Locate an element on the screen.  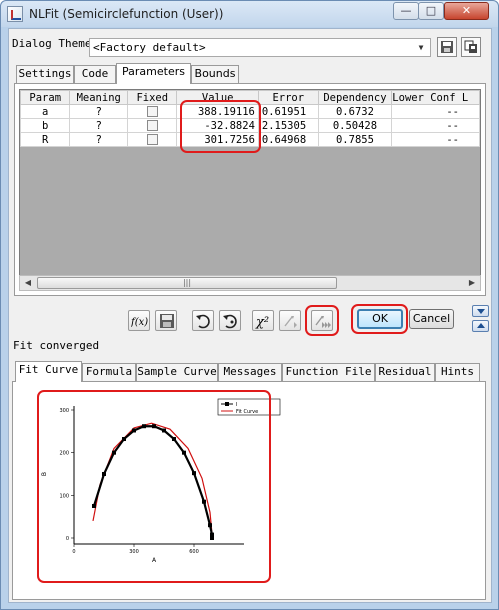
param-name-cell: b is located at coordinates (45, 125).